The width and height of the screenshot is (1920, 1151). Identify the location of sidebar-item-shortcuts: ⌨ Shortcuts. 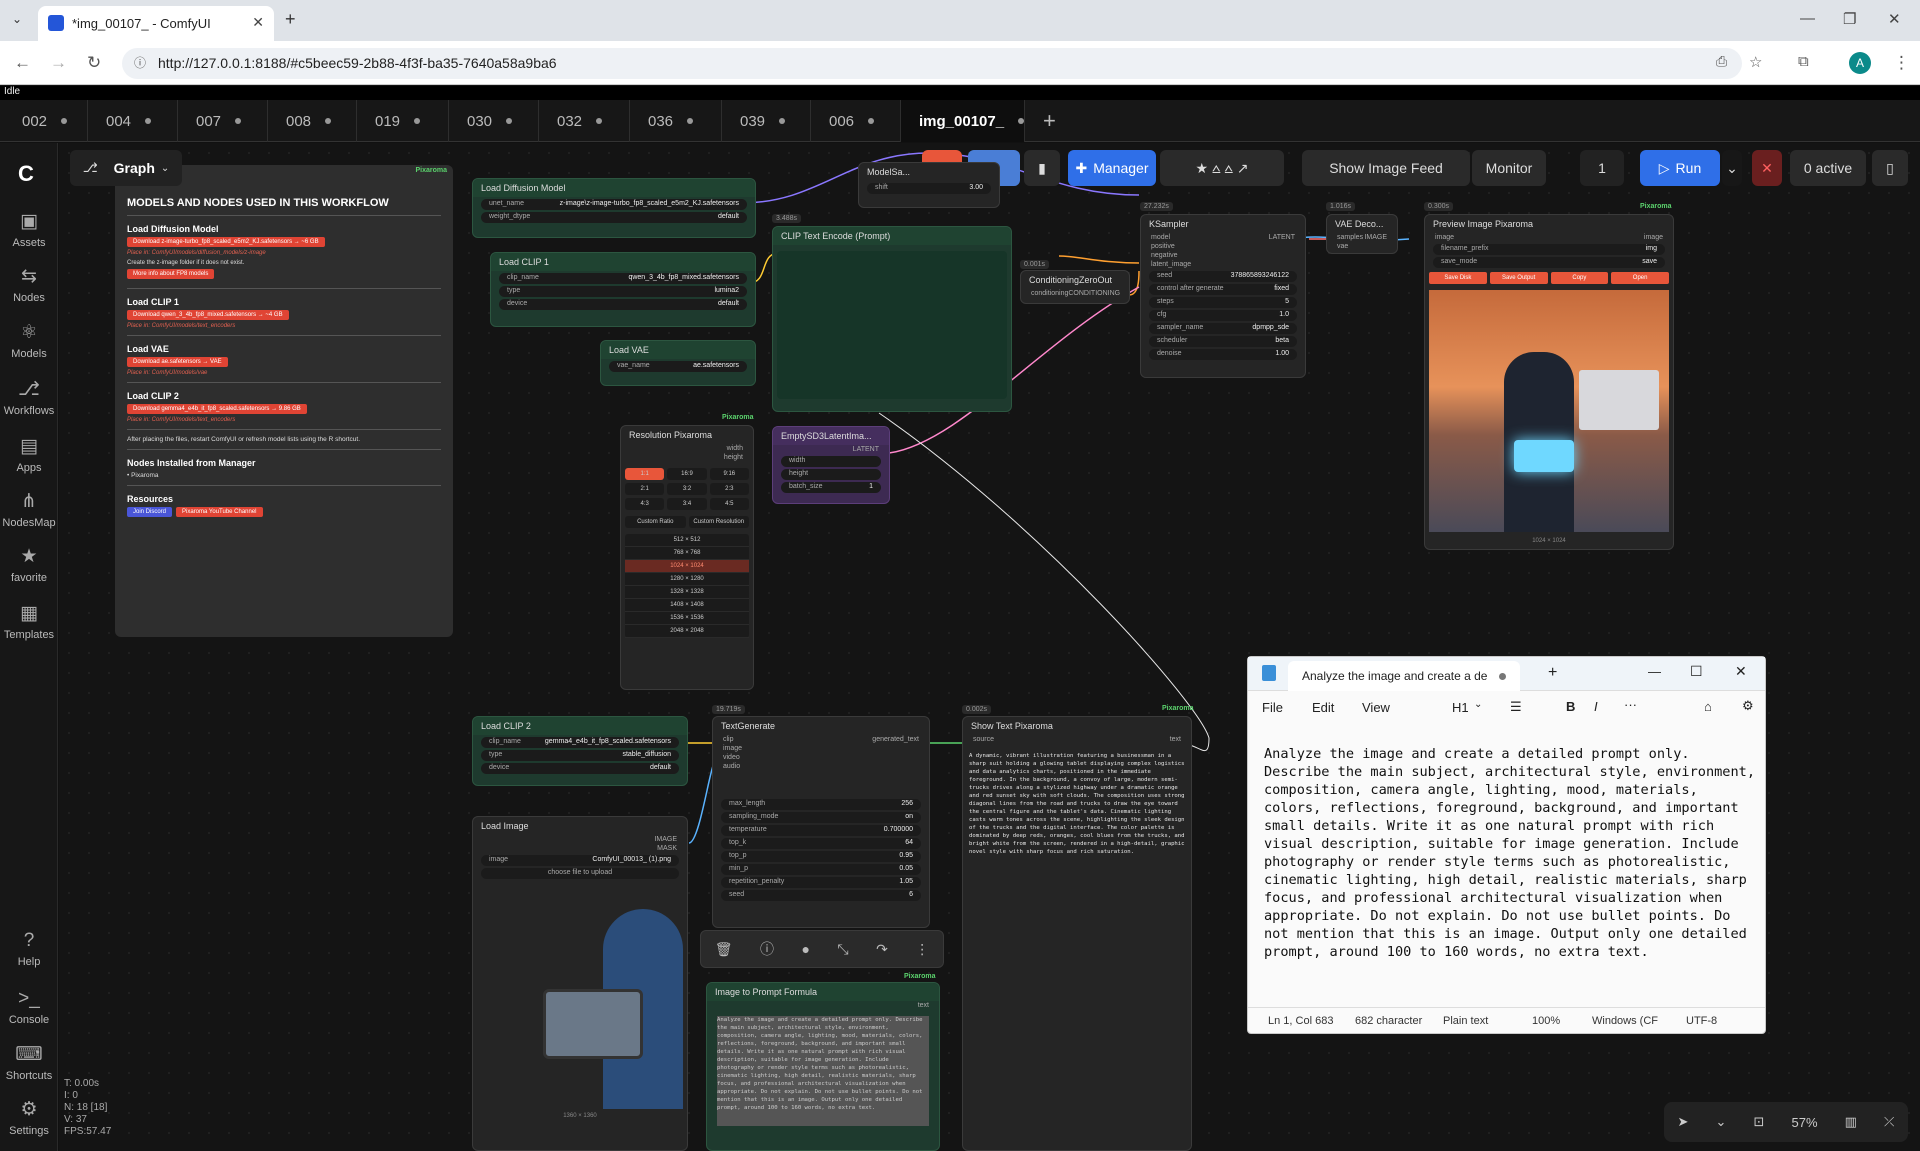
(29, 1062).